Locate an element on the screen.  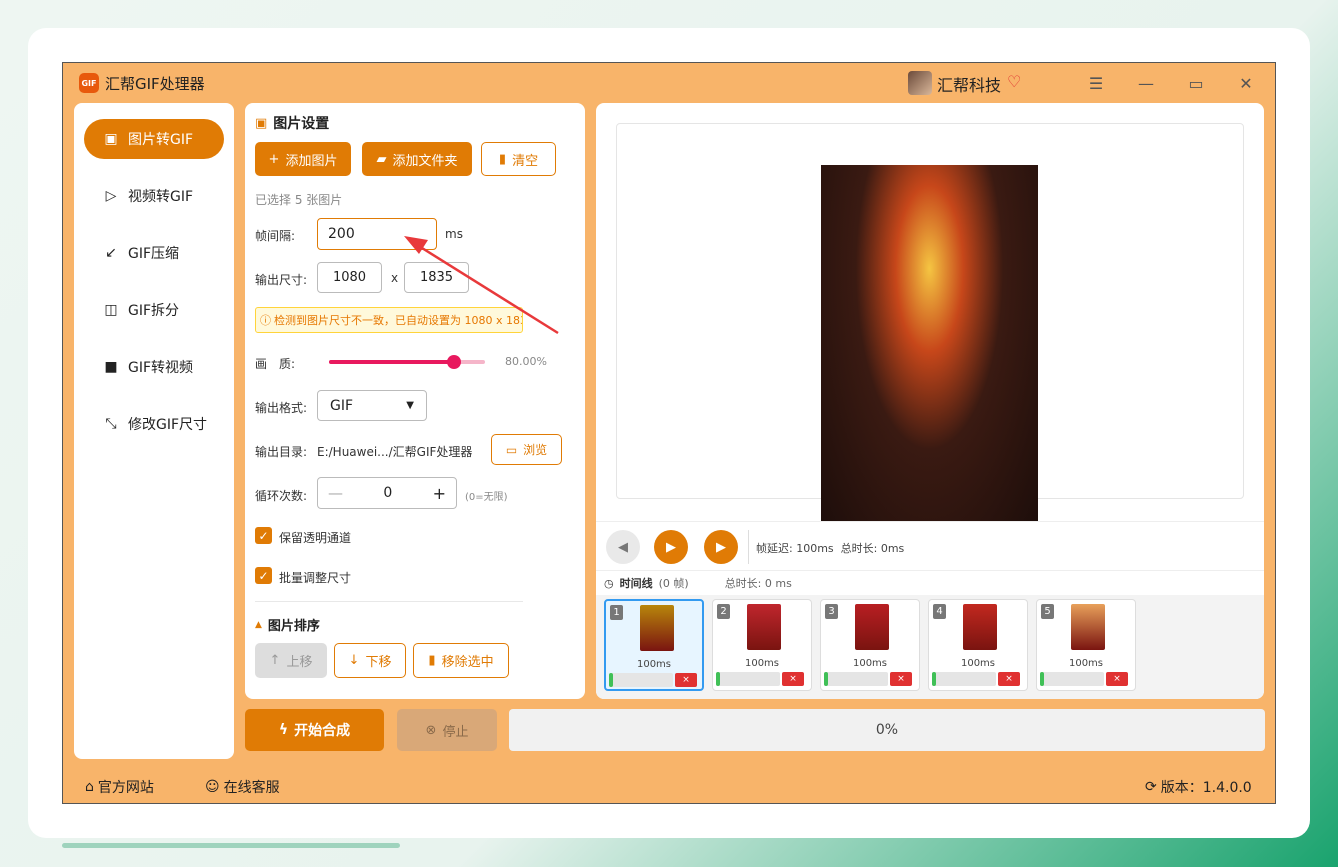
version-info: ⟳ 版本：1.4.0.0 is located at coordinates (1198, 787).